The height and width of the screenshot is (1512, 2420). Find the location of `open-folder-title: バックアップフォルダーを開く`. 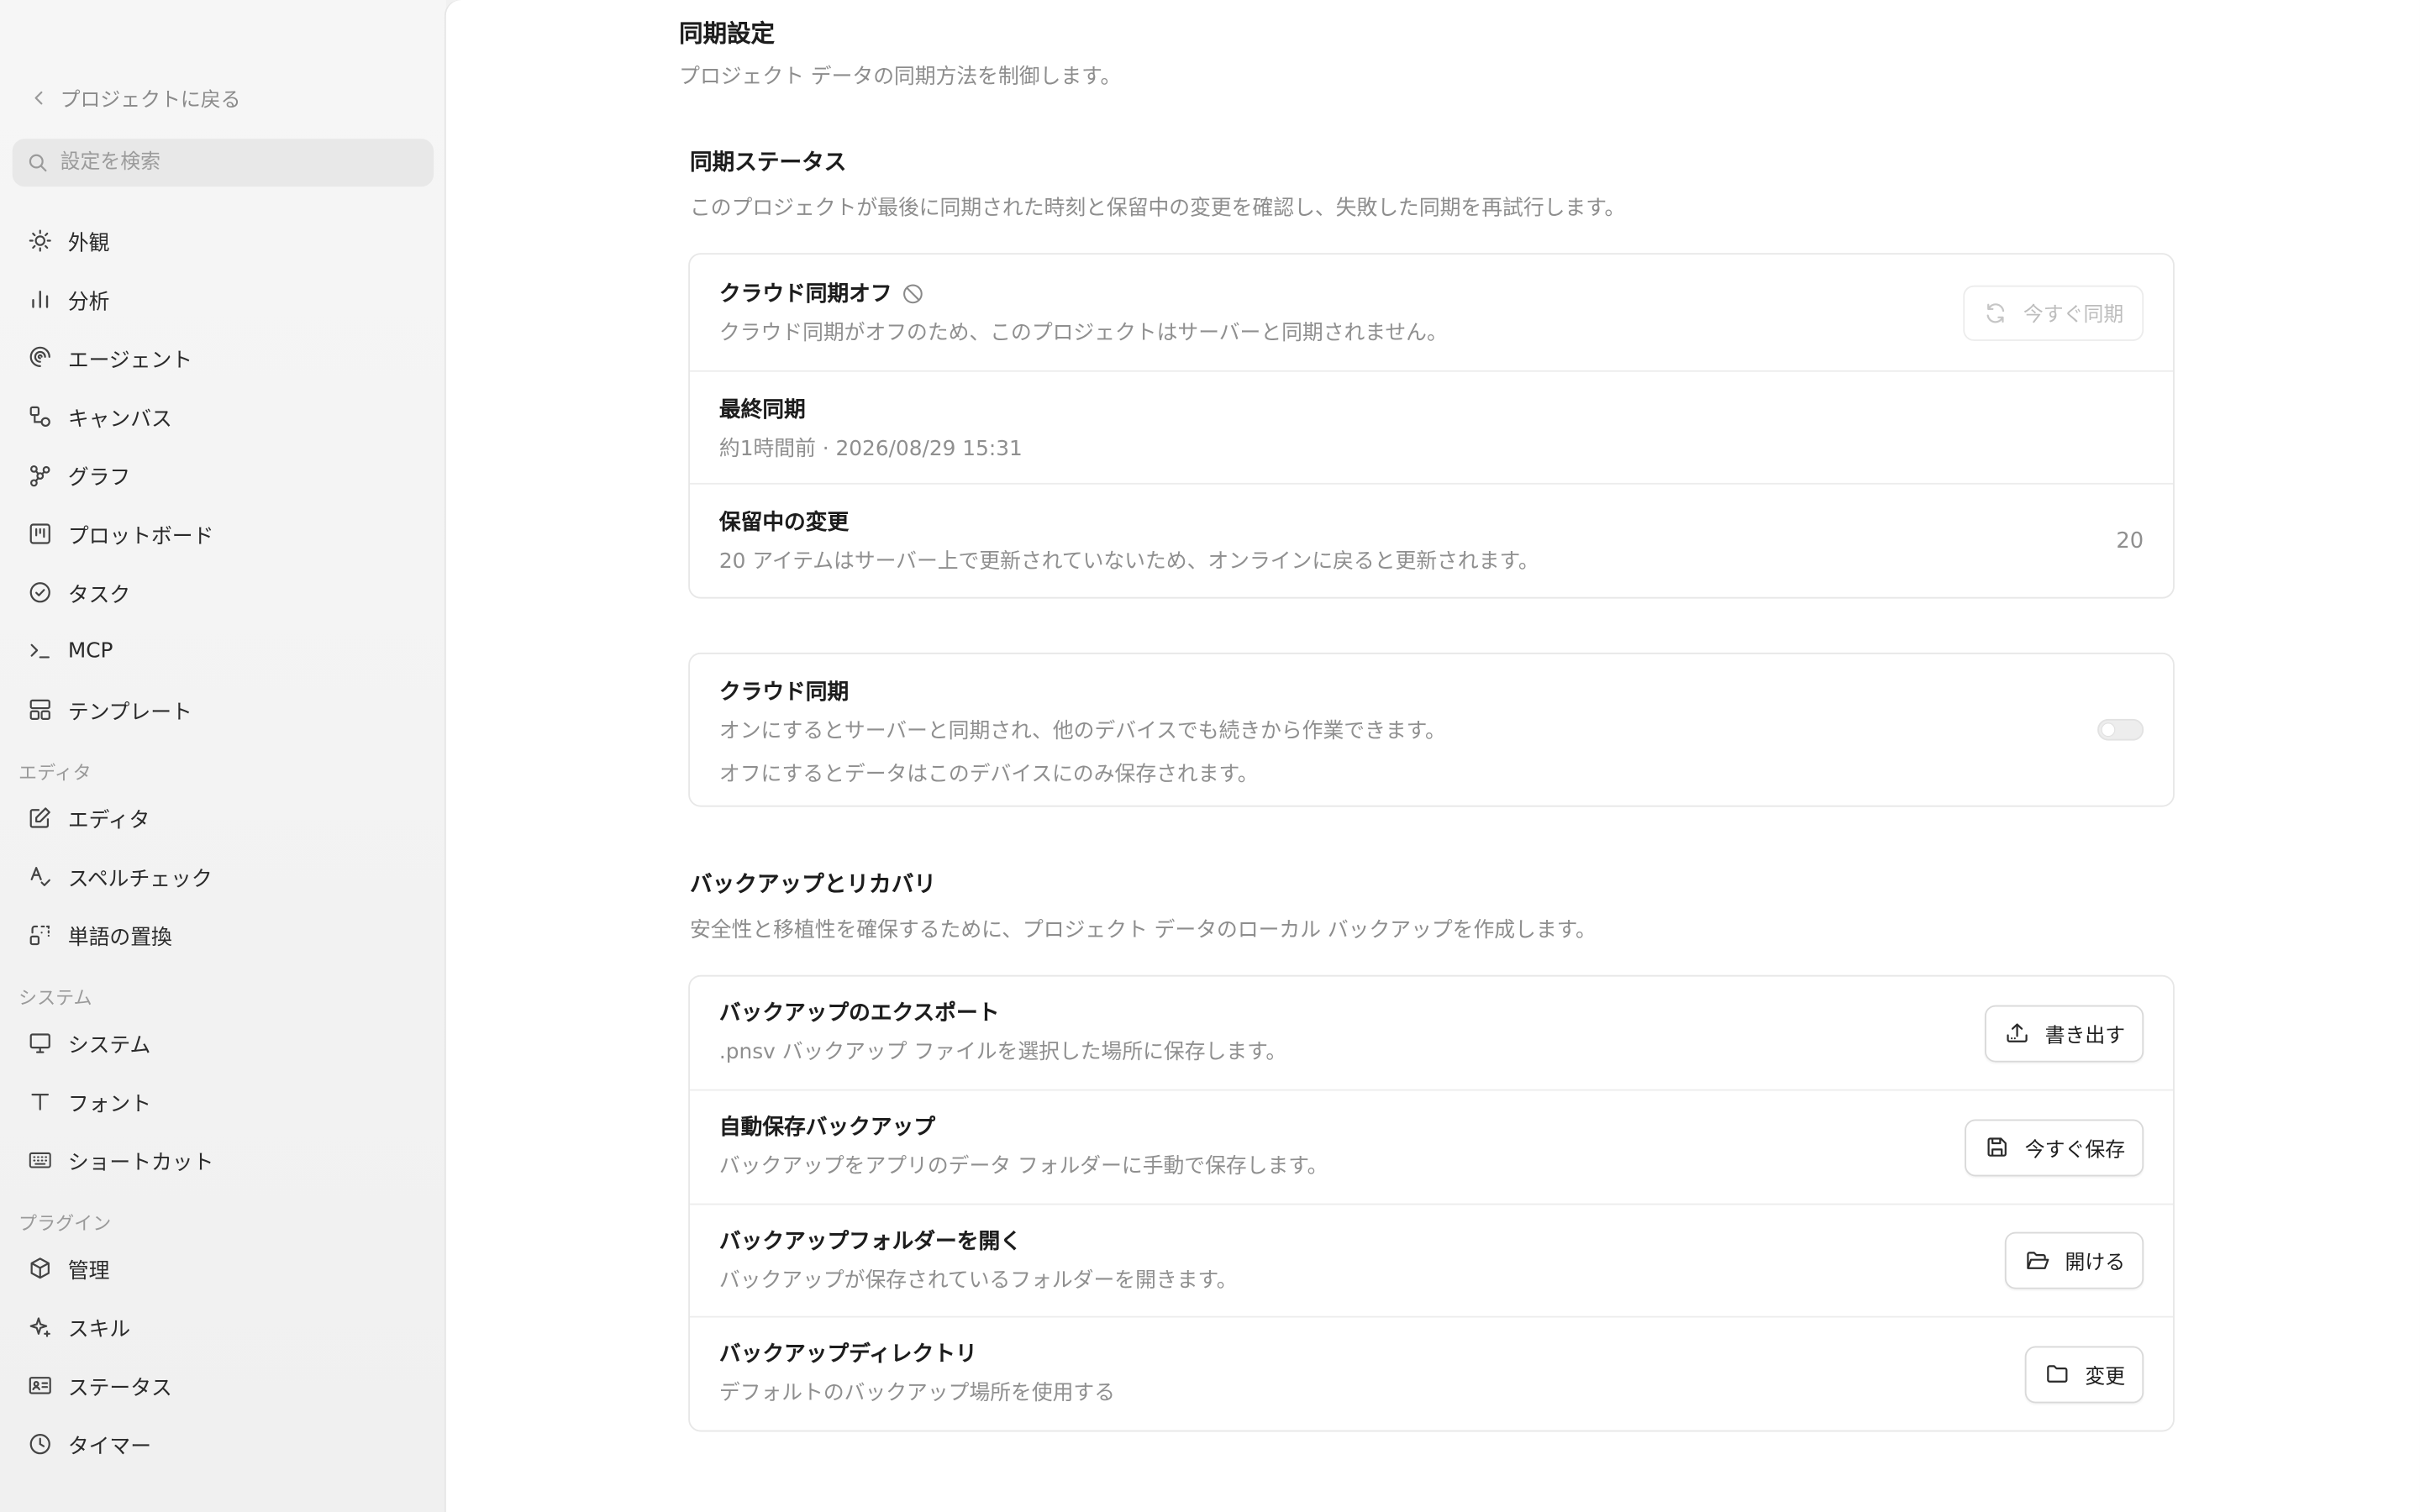

open-folder-title: バックアップフォルダーを開く is located at coordinates (870, 1242).